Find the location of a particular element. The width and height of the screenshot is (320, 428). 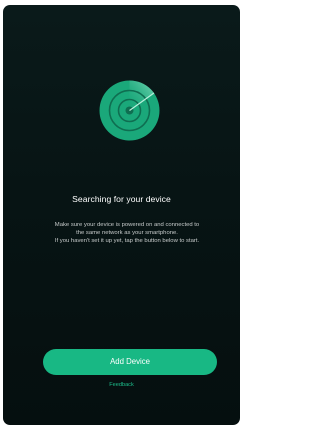

feedback-link: Feedback is located at coordinates (121, 385).